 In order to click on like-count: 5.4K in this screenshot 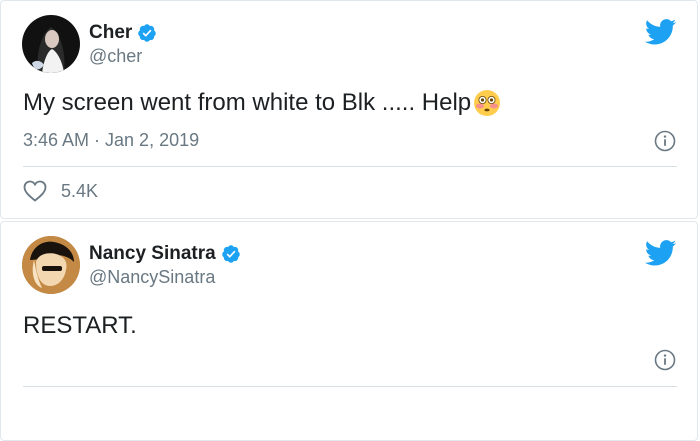, I will do `click(80, 190)`.